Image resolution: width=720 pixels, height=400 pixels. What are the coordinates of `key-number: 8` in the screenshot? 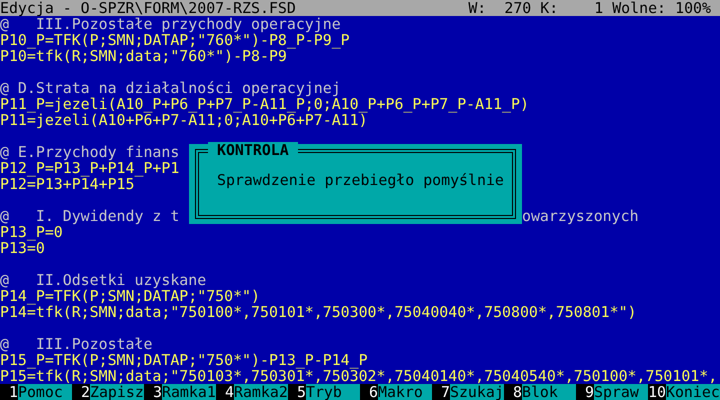 It's located at (513, 392).